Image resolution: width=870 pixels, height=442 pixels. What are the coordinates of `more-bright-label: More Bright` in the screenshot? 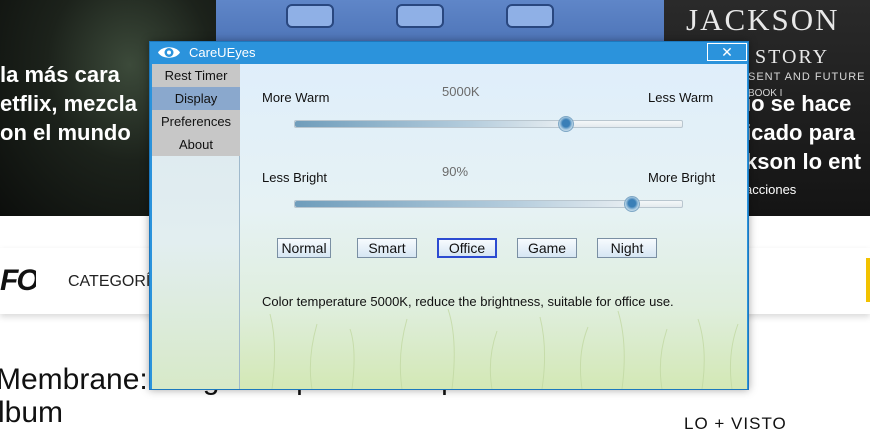 It's located at (682, 177).